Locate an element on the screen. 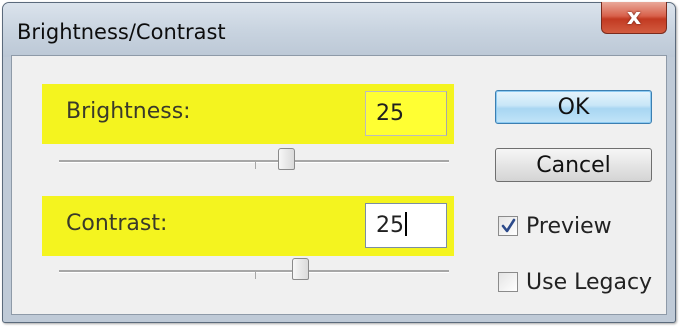 Image resolution: width=680 pixels, height=327 pixels. preview-label: Preview is located at coordinates (569, 226).